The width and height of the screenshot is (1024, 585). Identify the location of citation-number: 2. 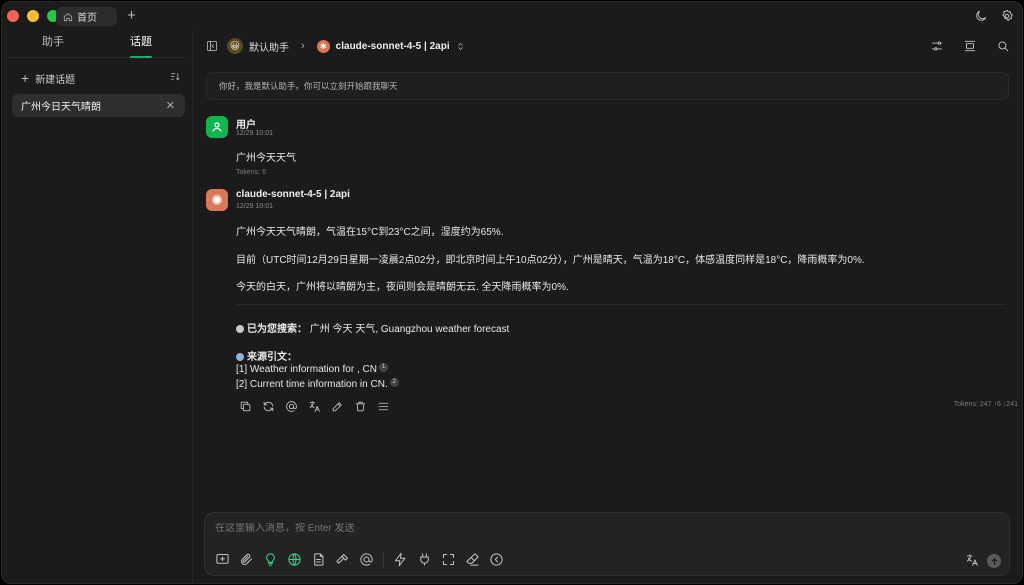
(394, 382).